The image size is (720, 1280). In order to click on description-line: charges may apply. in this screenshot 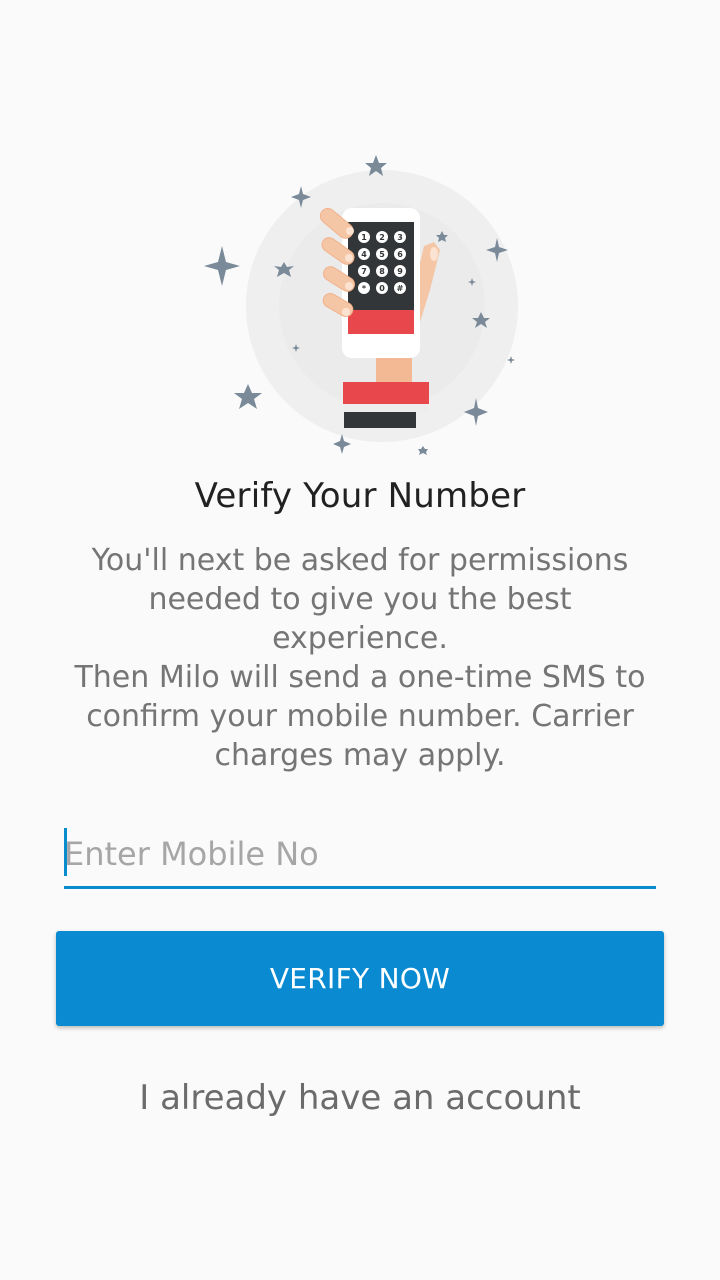, I will do `click(360, 755)`.